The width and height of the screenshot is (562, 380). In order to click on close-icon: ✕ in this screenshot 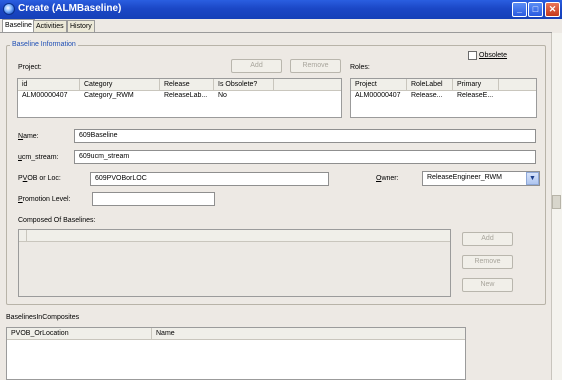, I will do `click(552, 9)`.